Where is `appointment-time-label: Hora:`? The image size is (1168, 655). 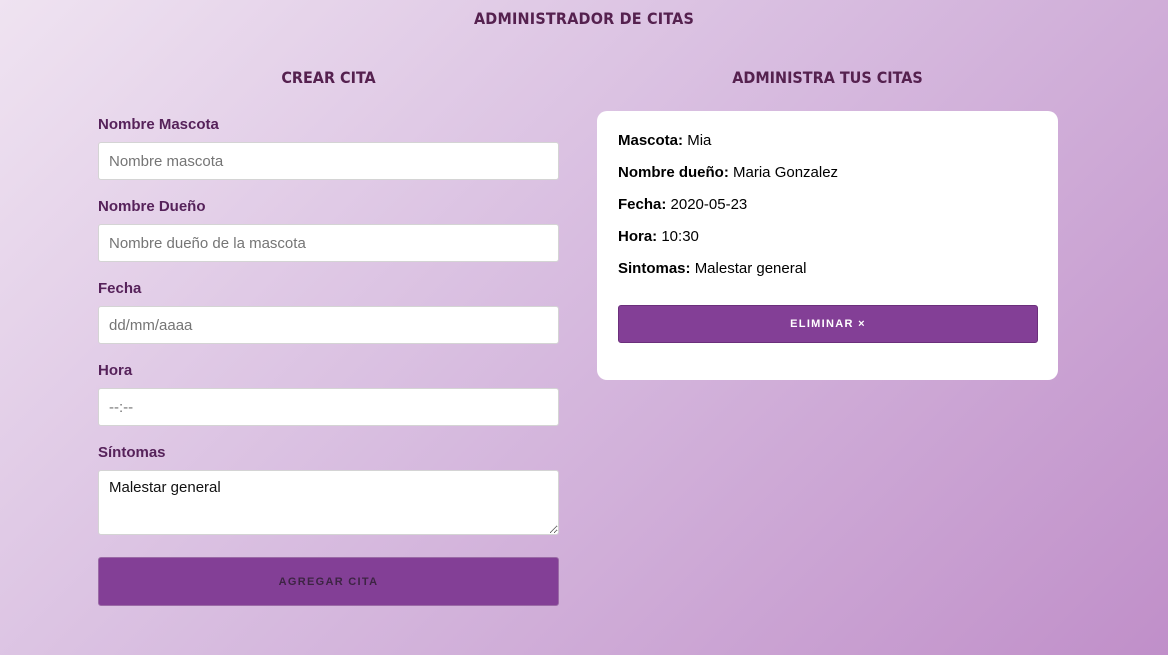 appointment-time-label: Hora: is located at coordinates (638, 236).